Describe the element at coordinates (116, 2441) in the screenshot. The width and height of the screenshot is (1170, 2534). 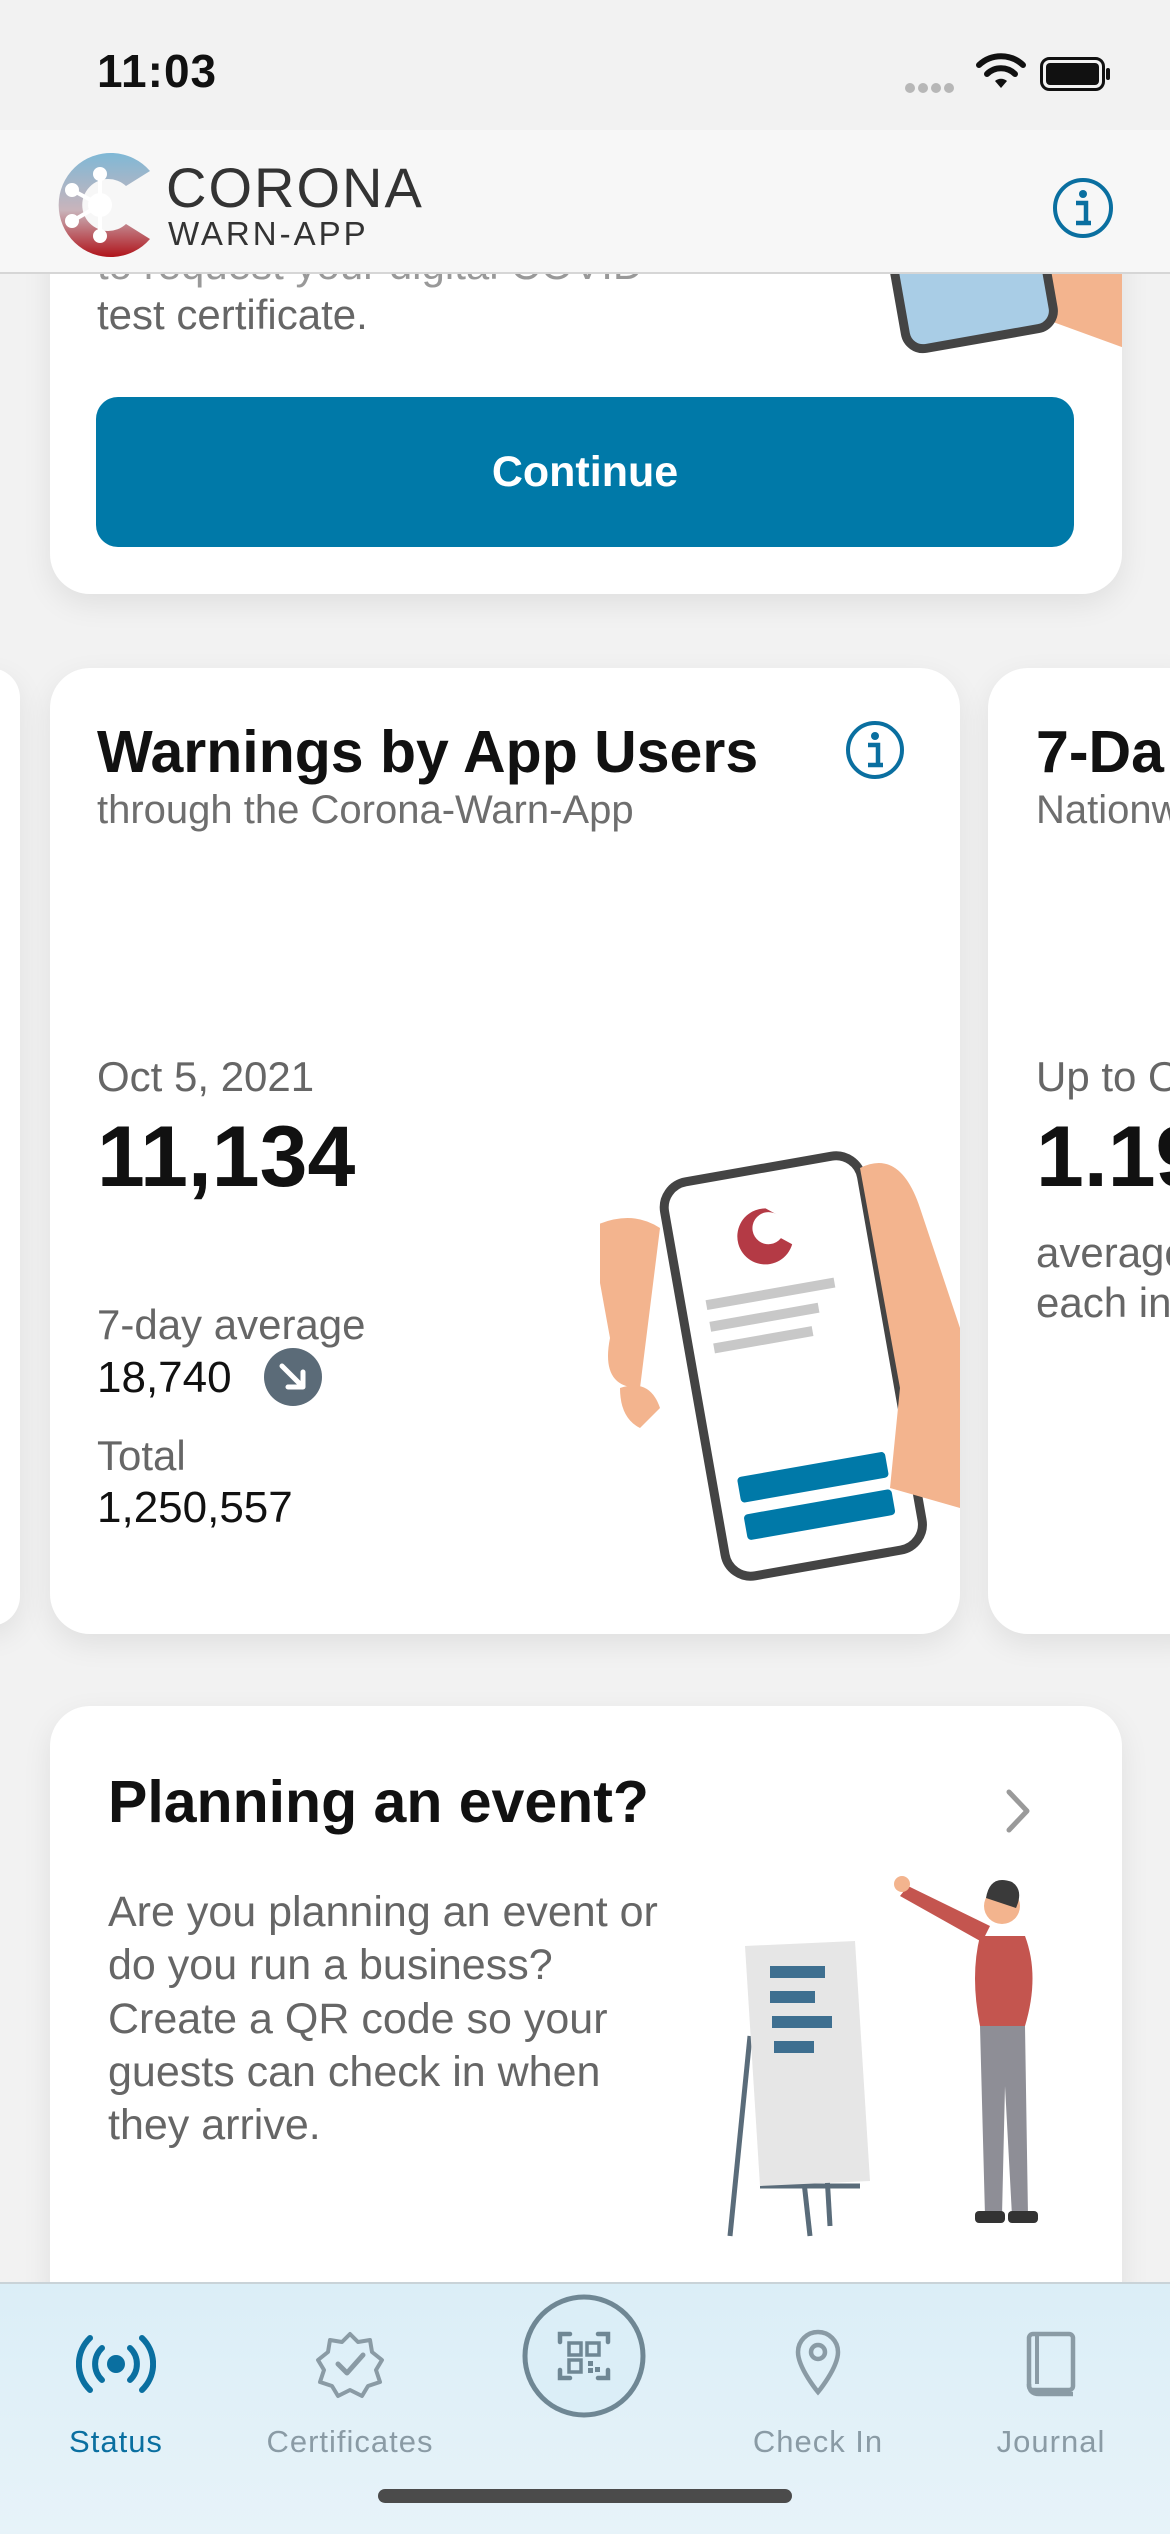
I see `tab-label: Status` at that location.